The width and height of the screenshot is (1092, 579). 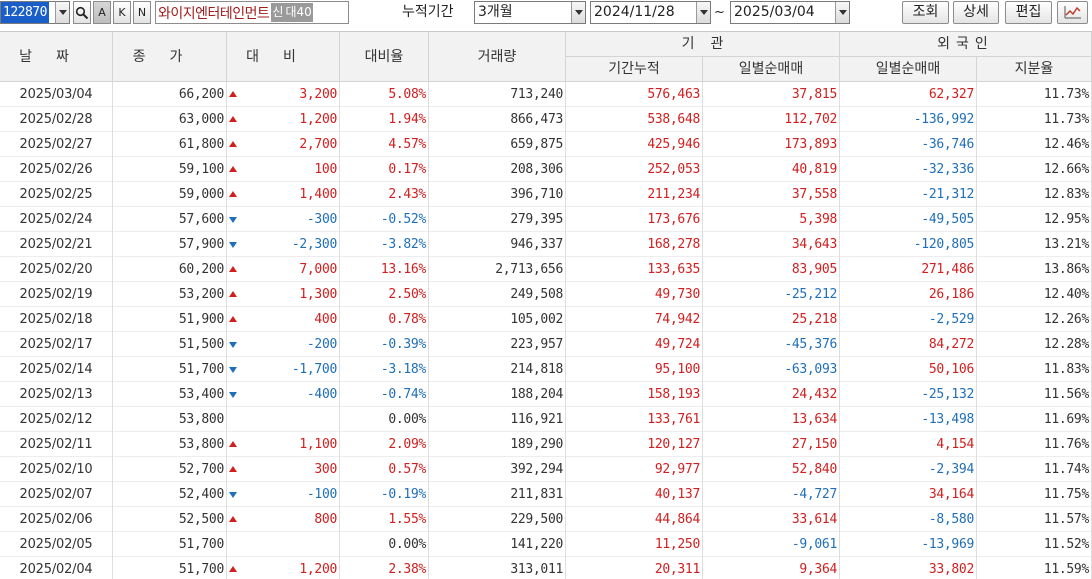 I want to click on cell-foreign-daily-net-value: -36,746, so click(x=947, y=144).